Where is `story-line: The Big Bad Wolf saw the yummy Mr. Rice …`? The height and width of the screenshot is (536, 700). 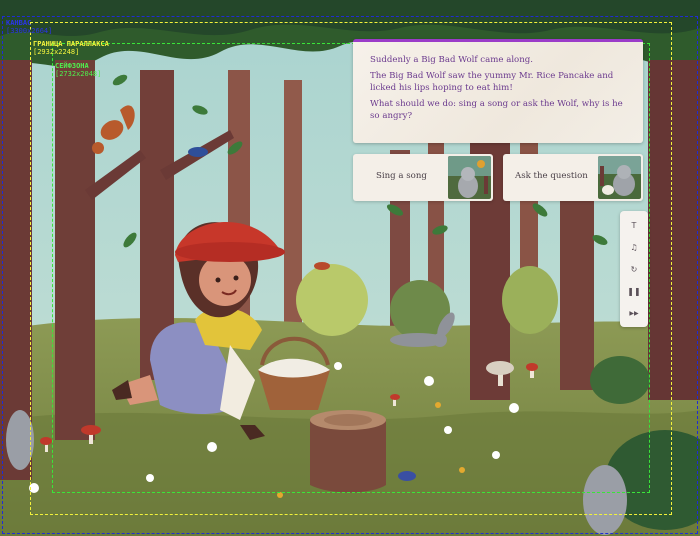 story-line: The Big Bad Wolf saw the yummy Mr. Rice … is located at coordinates (492, 82).